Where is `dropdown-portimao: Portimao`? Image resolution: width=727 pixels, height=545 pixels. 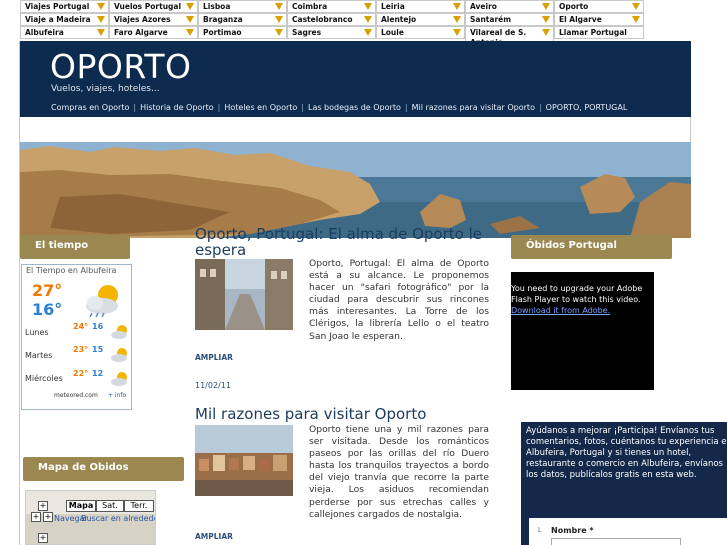 dropdown-portimao: Portimao is located at coordinates (242, 32).